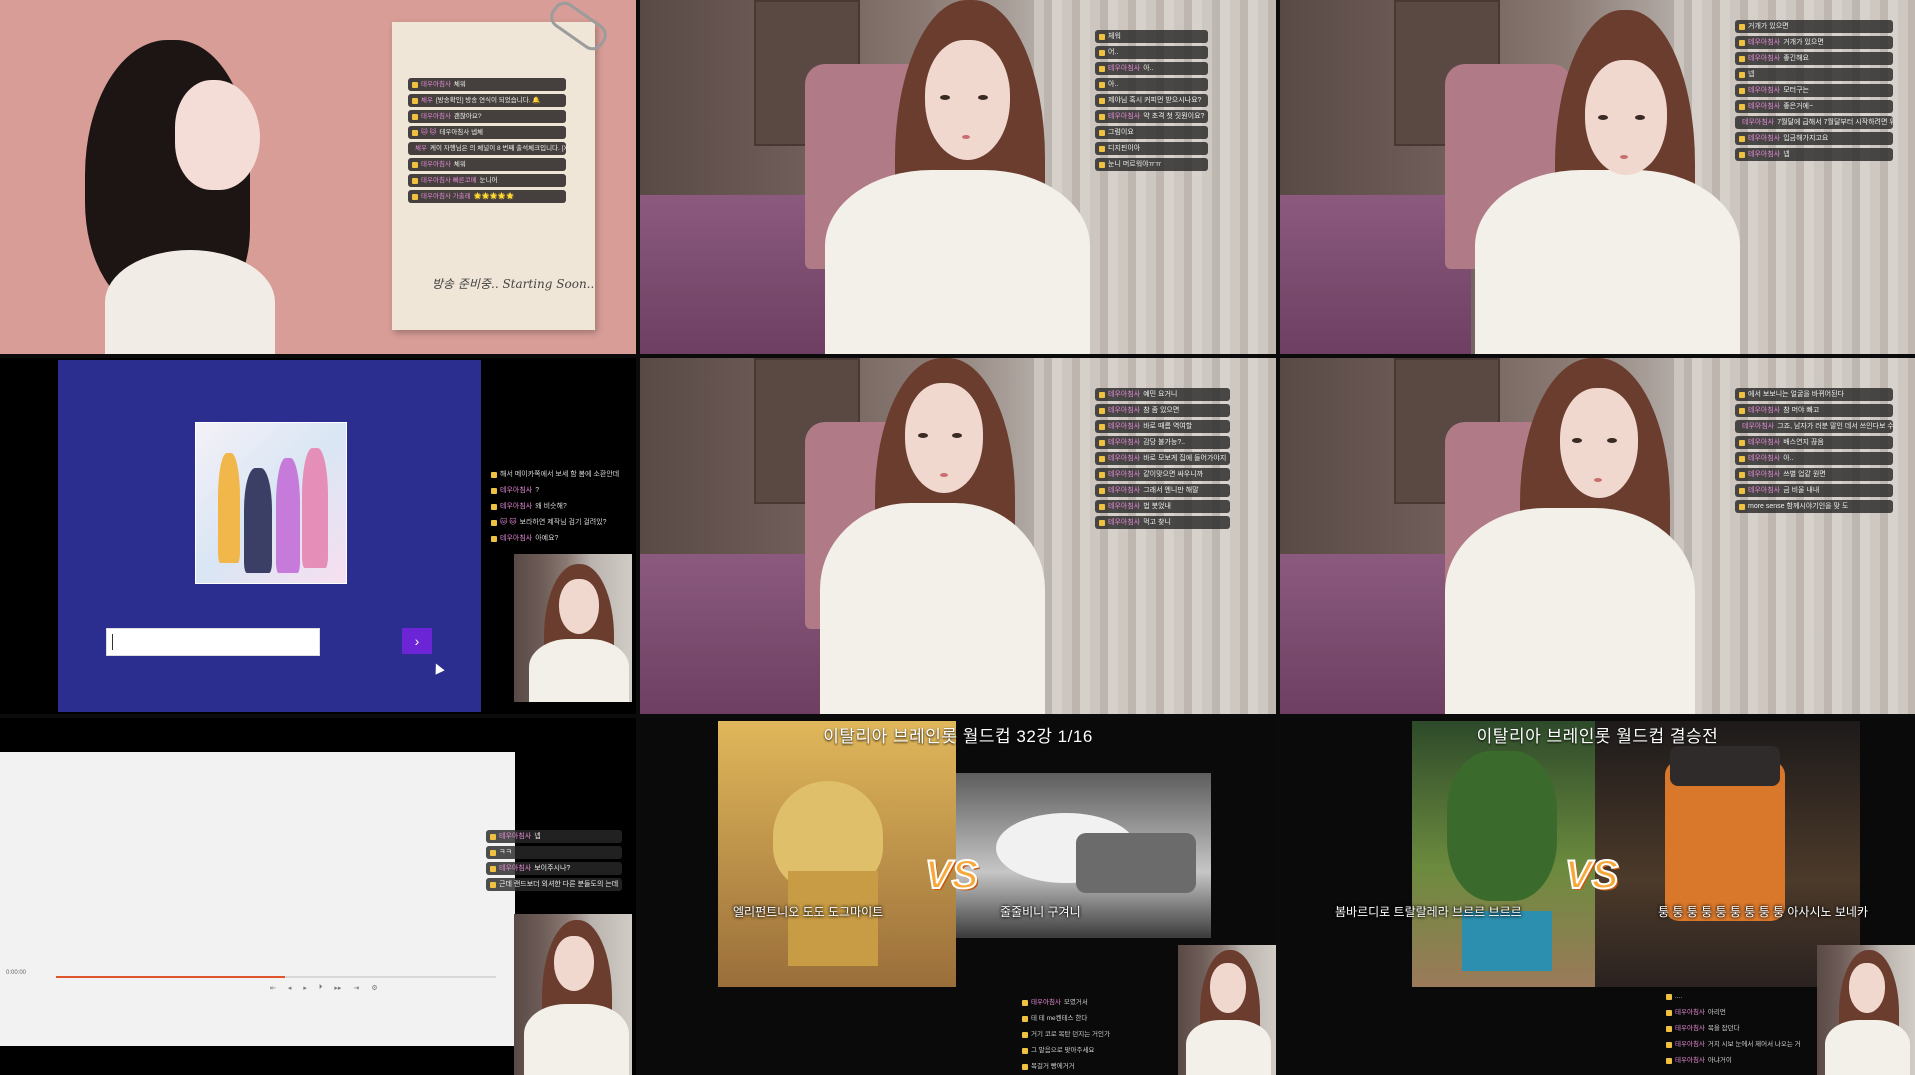 The height and width of the screenshot is (1075, 1915). Describe the element at coordinates (559, 884) in the screenshot. I see `chat-text: 근데 랜드보더 외셔한 다른 분들도의 는데` at that location.